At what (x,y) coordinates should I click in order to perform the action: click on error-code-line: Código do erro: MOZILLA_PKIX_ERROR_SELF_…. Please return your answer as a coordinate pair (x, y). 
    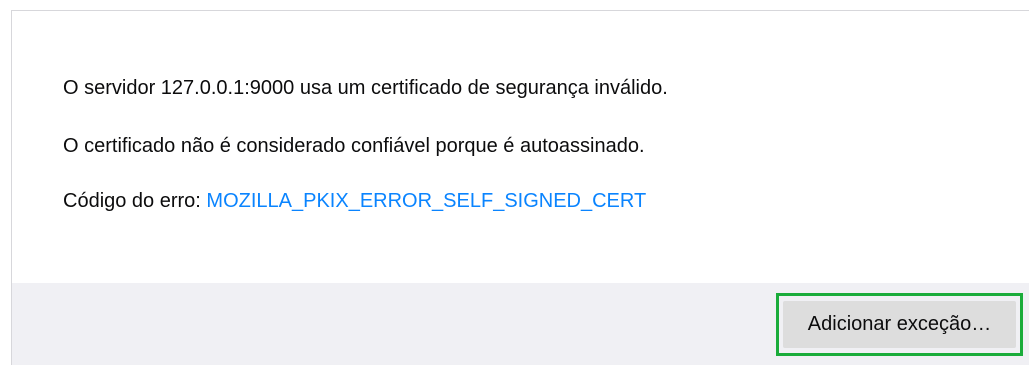
    Looking at the image, I should click on (354, 201).